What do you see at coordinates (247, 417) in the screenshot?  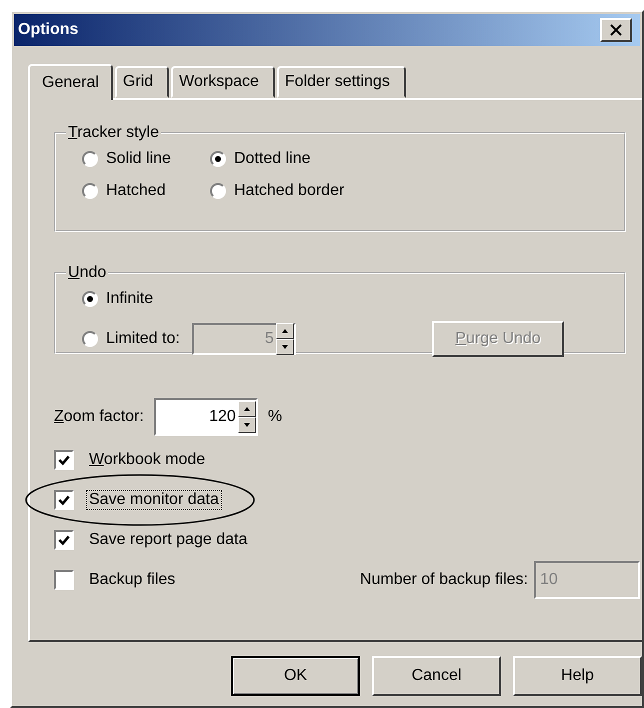 I see `spin-buttons` at bounding box center [247, 417].